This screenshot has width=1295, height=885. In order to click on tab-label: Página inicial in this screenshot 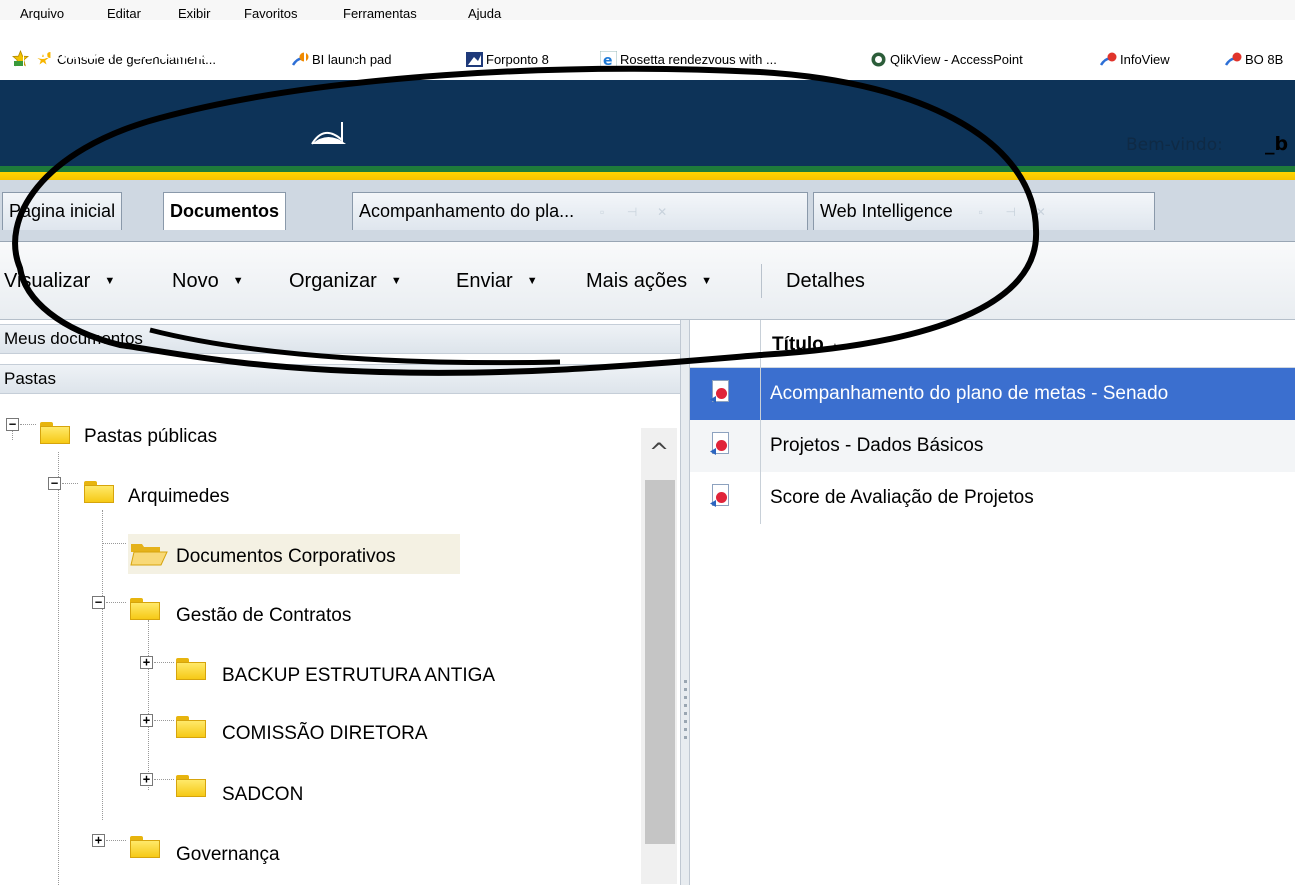, I will do `click(62, 211)`.